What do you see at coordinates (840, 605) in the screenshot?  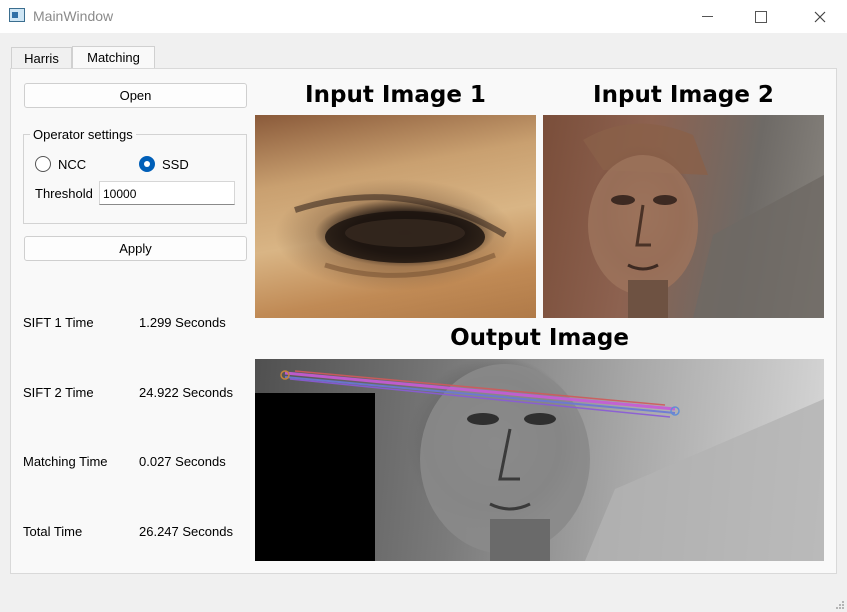 I see `resize-grip-icon` at bounding box center [840, 605].